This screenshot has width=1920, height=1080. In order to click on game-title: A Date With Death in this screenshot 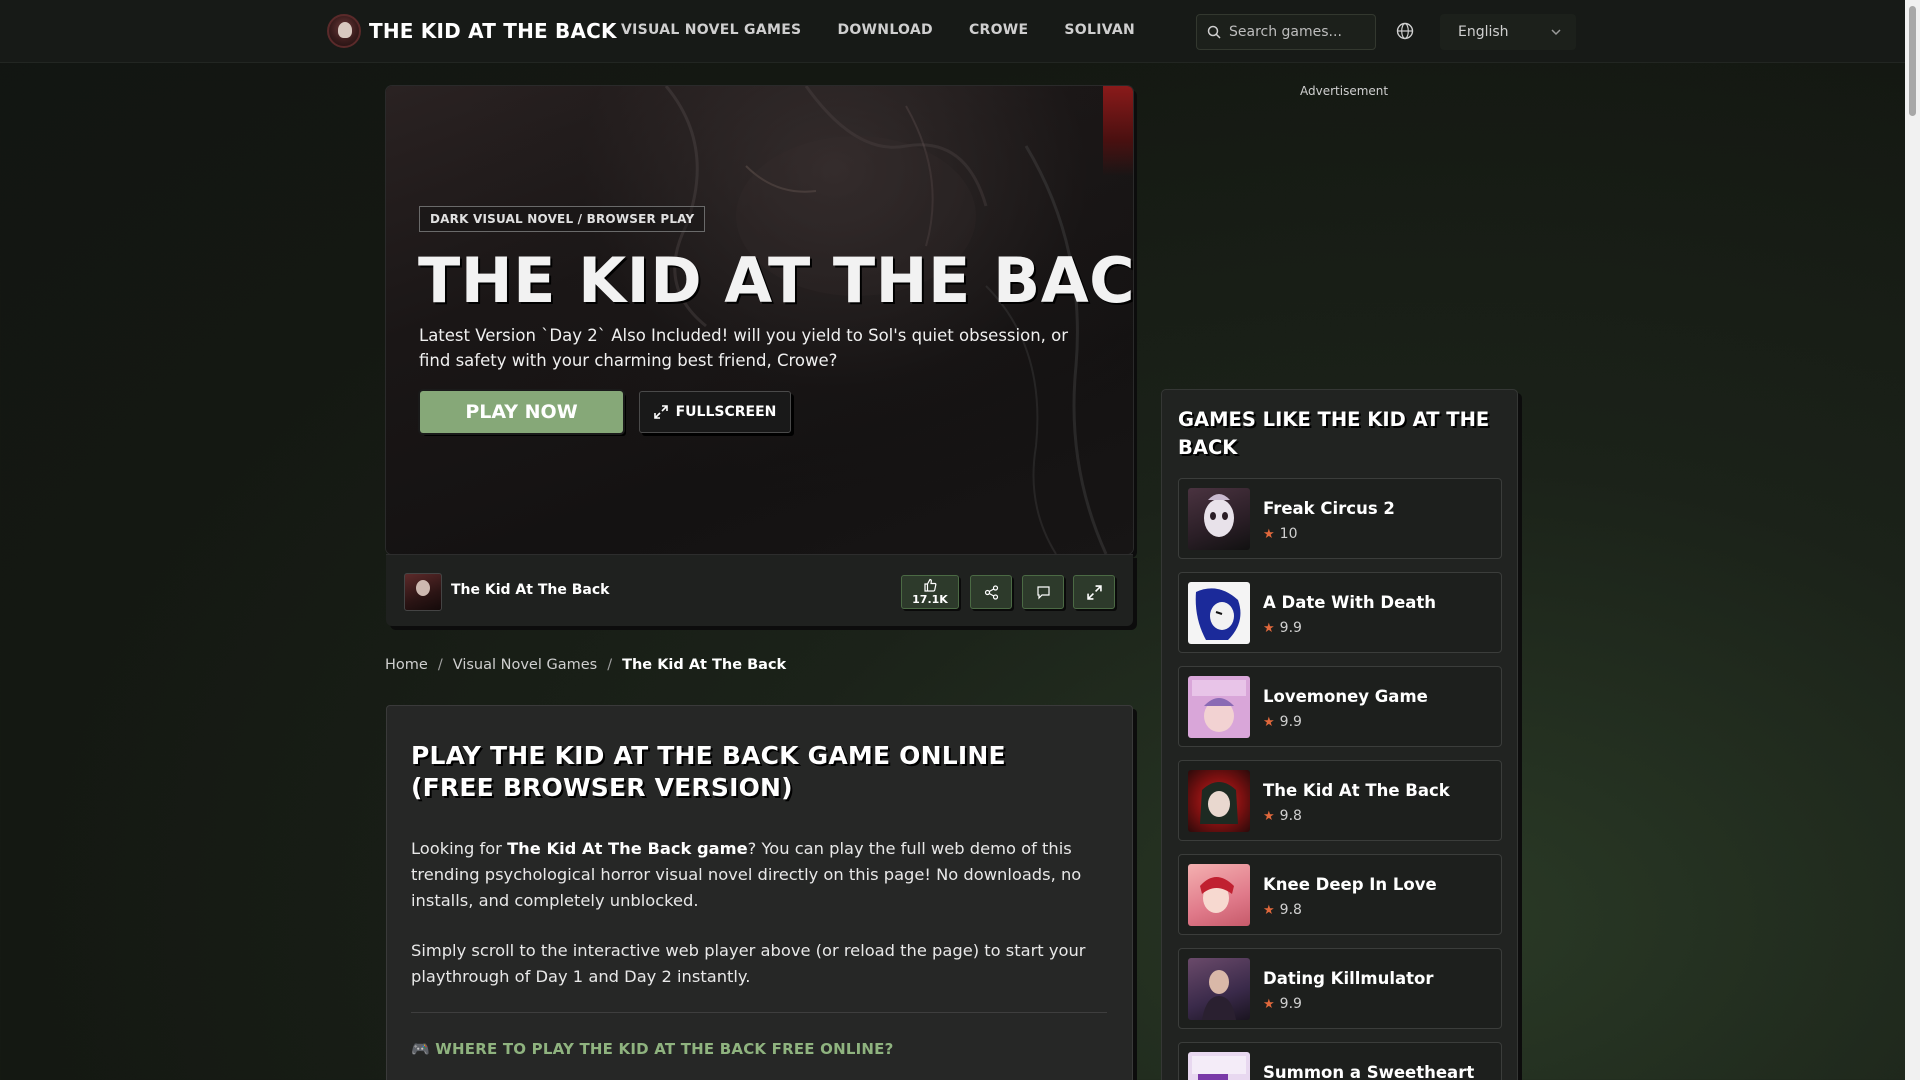, I will do `click(1350, 602)`.